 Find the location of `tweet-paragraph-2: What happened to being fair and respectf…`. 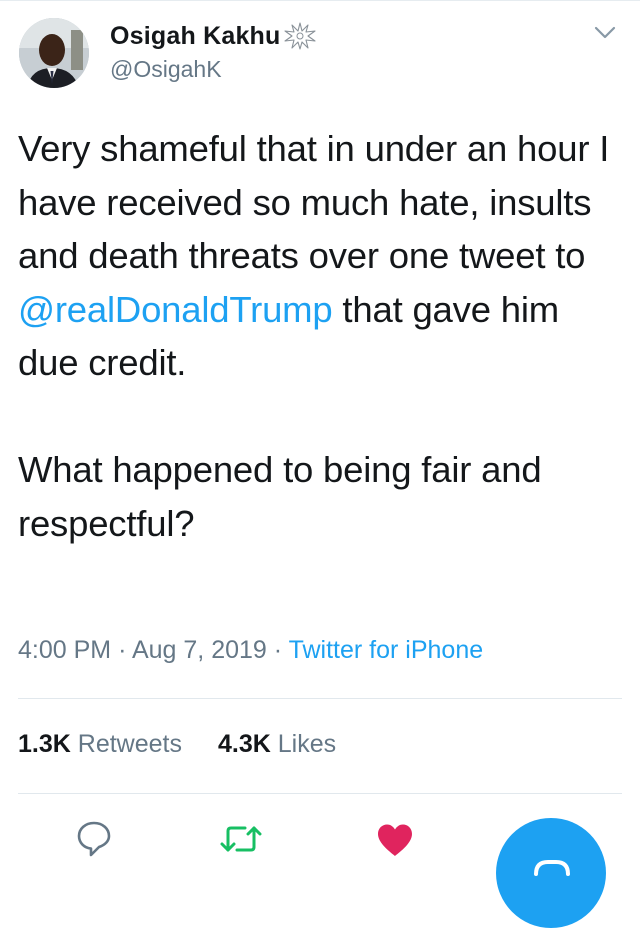

tweet-paragraph-2: What happened to being fair and respectf… is located at coordinates (280, 496).